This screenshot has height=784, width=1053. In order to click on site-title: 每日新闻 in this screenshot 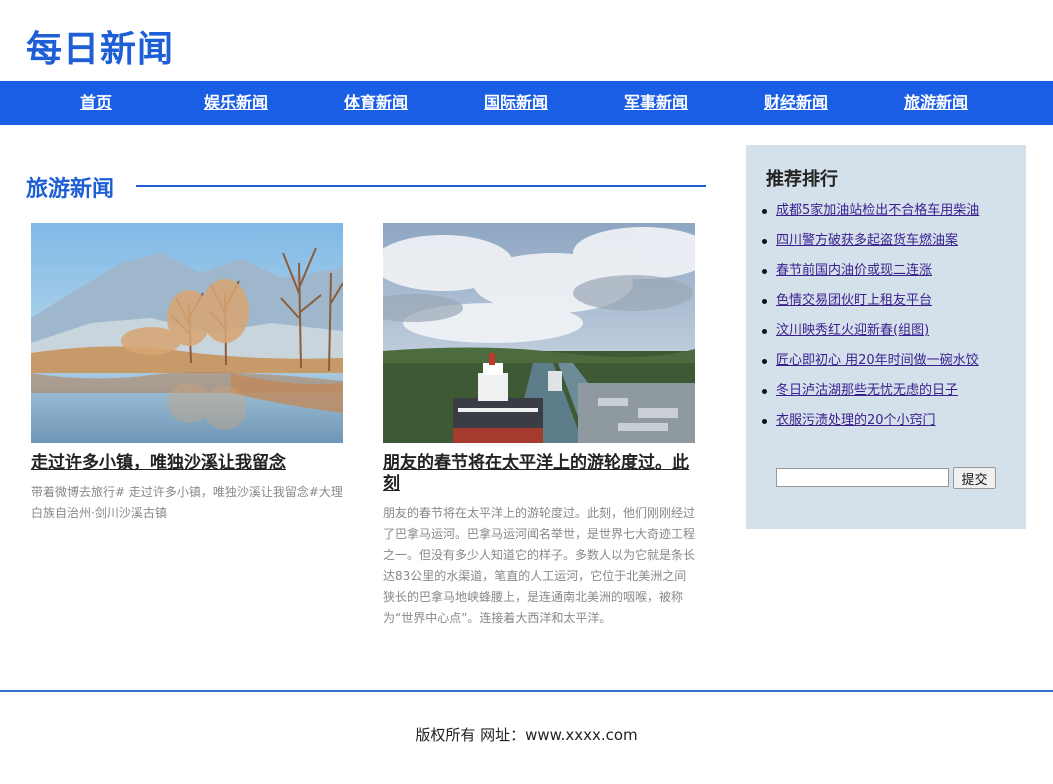, I will do `click(100, 49)`.